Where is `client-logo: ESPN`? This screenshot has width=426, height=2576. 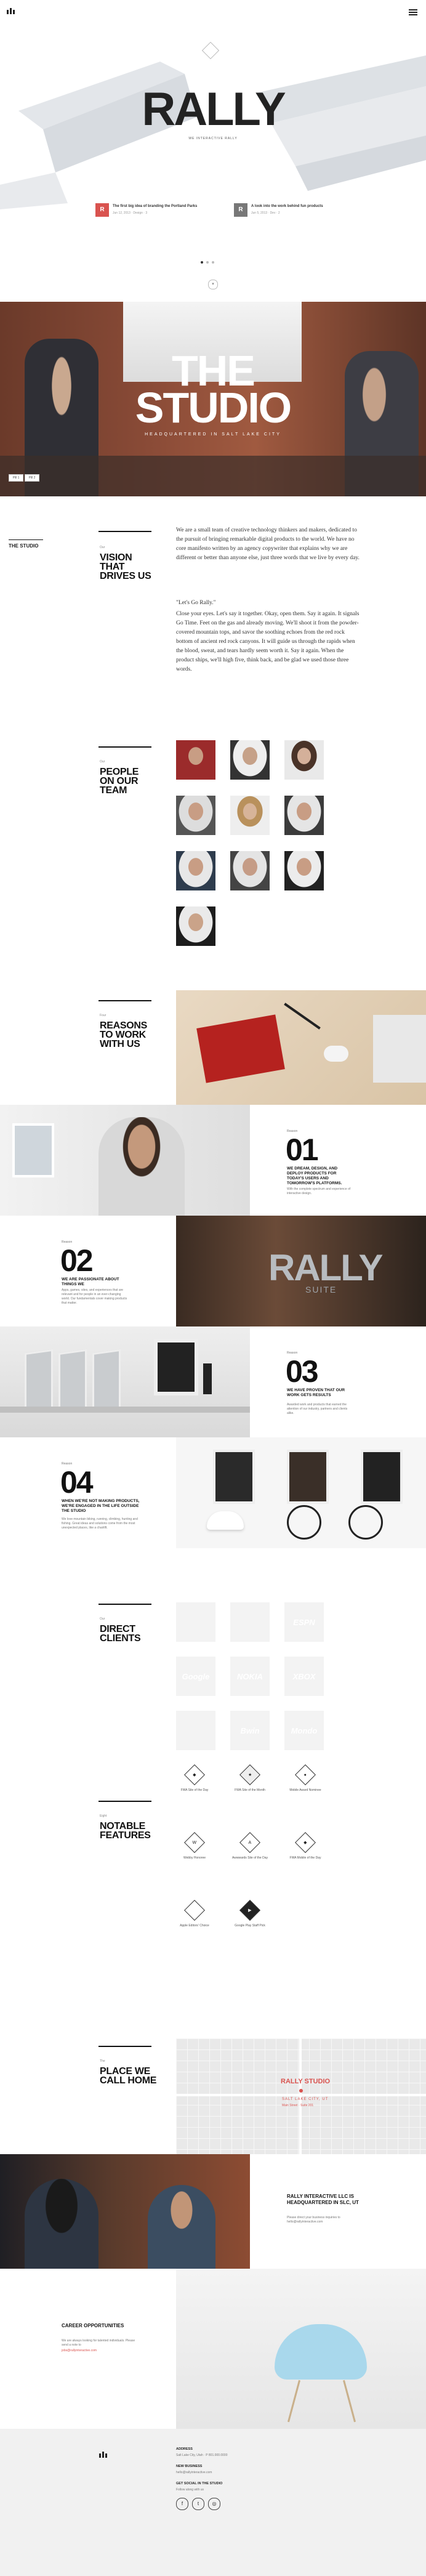
client-logo: ESPN is located at coordinates (304, 1622).